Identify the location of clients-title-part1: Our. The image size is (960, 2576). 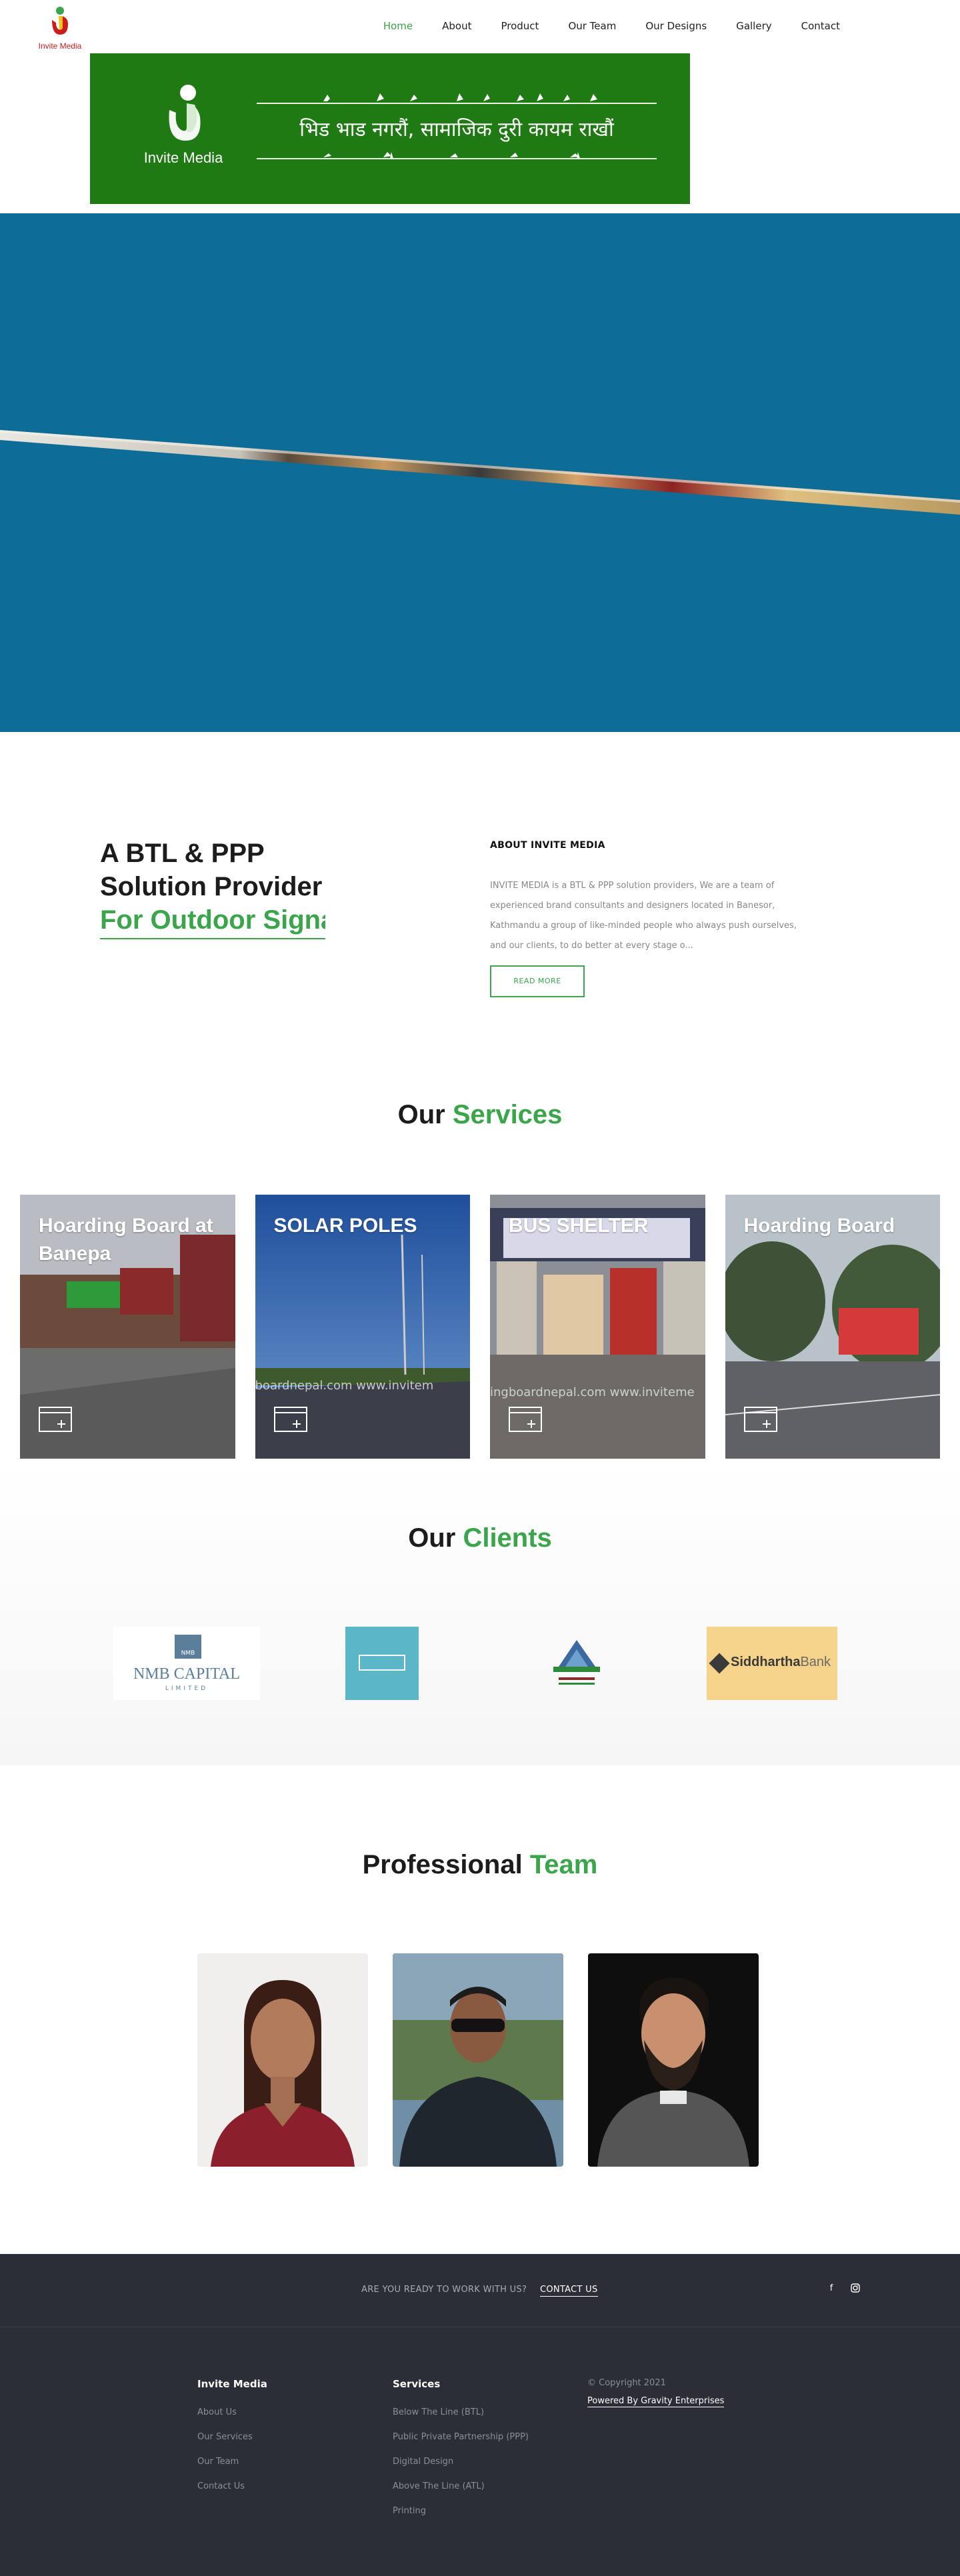
(432, 1538).